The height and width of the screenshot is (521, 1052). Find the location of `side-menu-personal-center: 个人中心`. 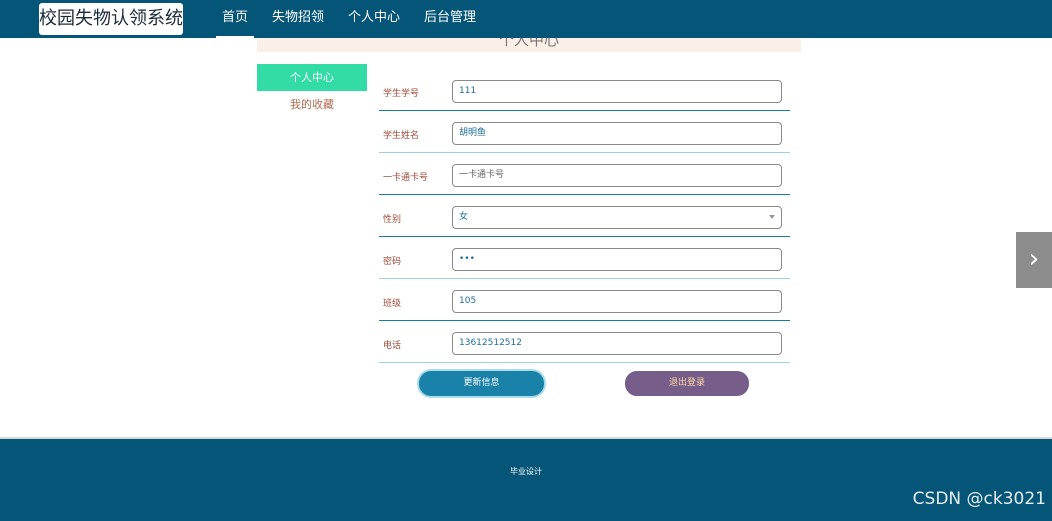

side-menu-personal-center: 个人中心 is located at coordinates (312, 77).